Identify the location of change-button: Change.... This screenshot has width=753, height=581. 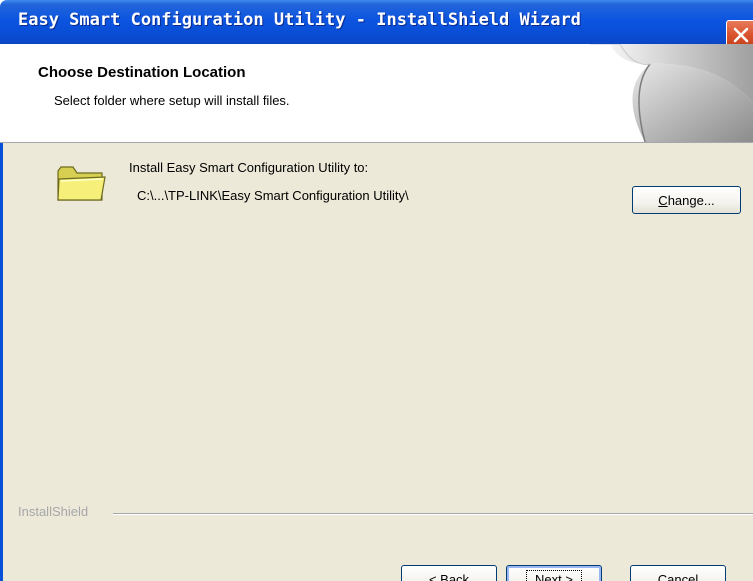
(686, 200).